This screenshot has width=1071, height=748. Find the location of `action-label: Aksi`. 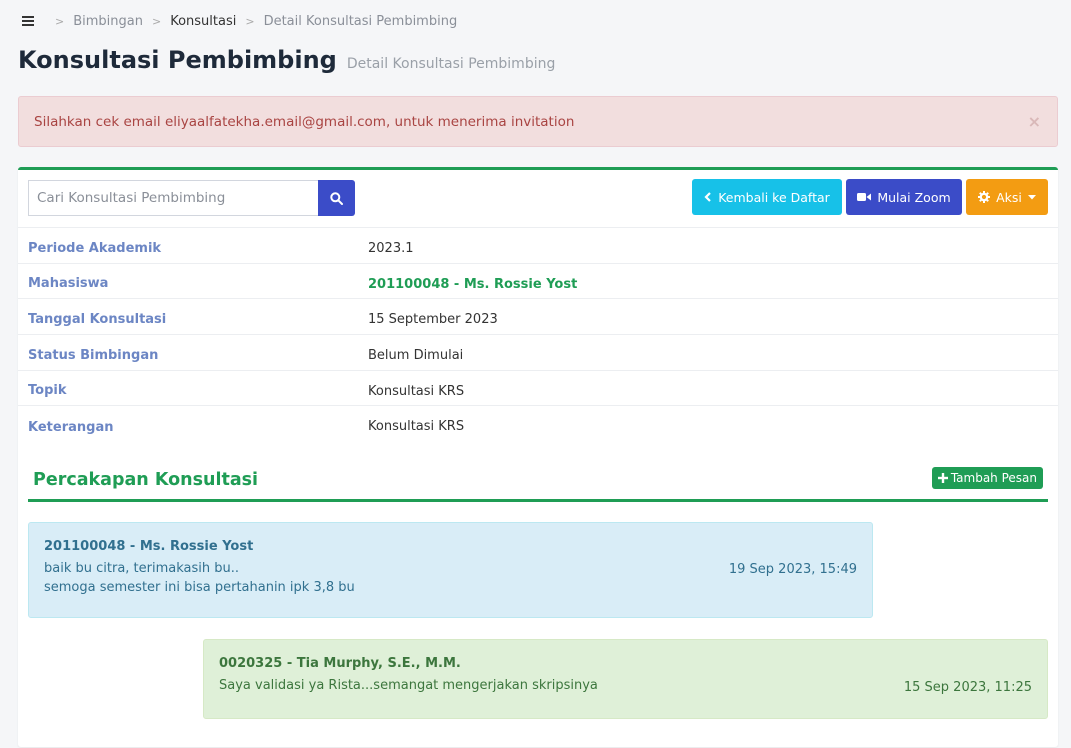

action-label: Aksi is located at coordinates (1009, 197).